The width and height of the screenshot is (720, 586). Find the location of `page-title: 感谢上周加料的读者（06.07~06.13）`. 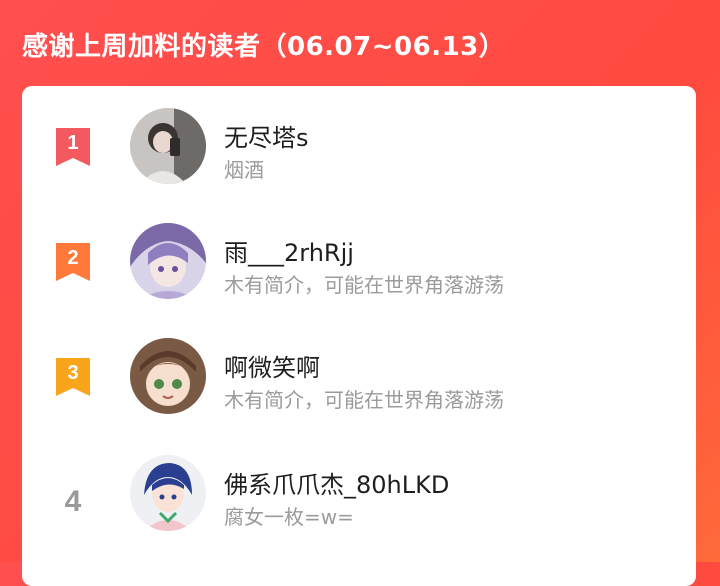

page-title: 感谢上周加料的读者（06.07~06.13） is located at coordinates (264, 47).